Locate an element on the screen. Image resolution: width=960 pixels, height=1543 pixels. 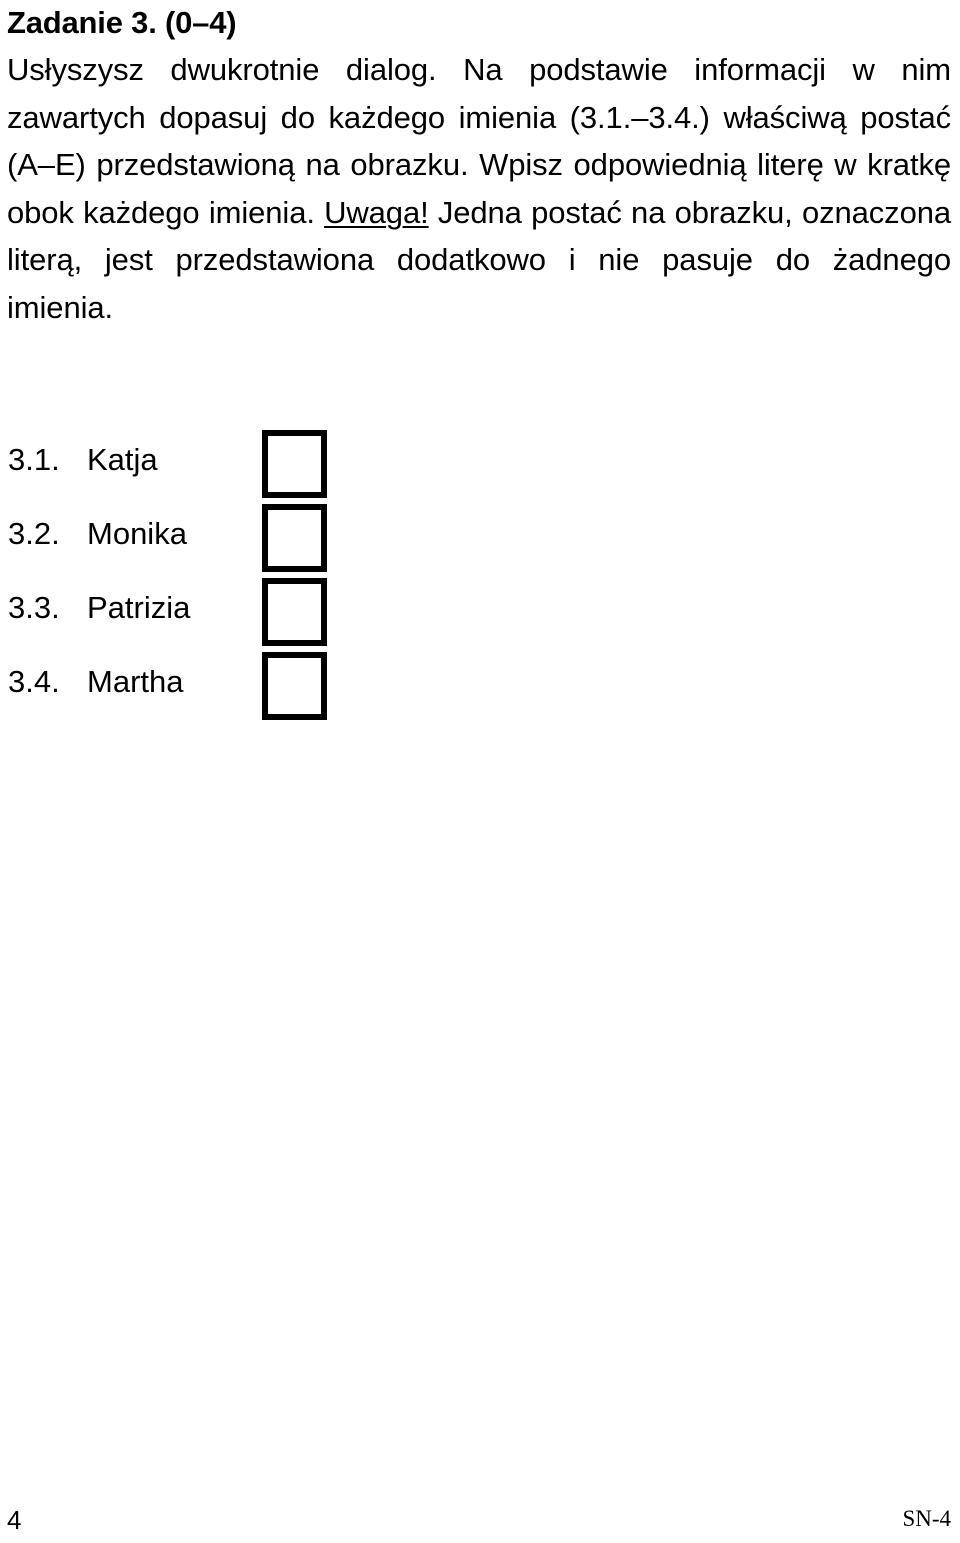
answer-number: 3.3. is located at coordinates (34, 607).